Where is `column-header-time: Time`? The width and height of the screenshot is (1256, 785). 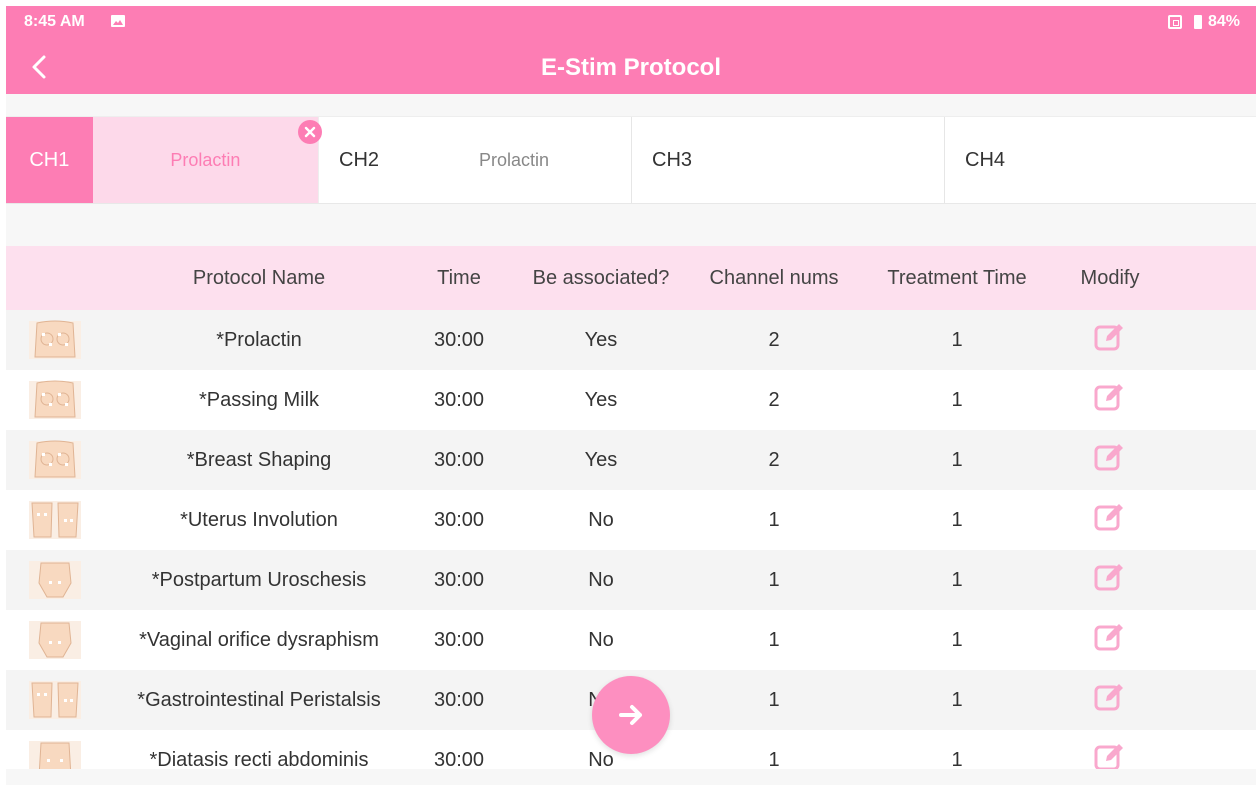 column-header-time: Time is located at coordinates (459, 277).